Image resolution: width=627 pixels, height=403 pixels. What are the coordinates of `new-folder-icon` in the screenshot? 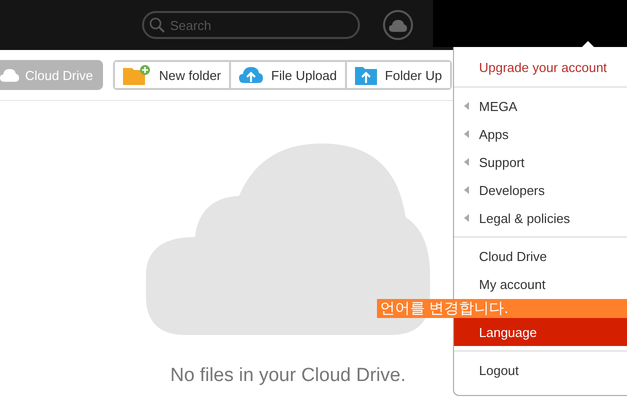 It's located at (137, 75).